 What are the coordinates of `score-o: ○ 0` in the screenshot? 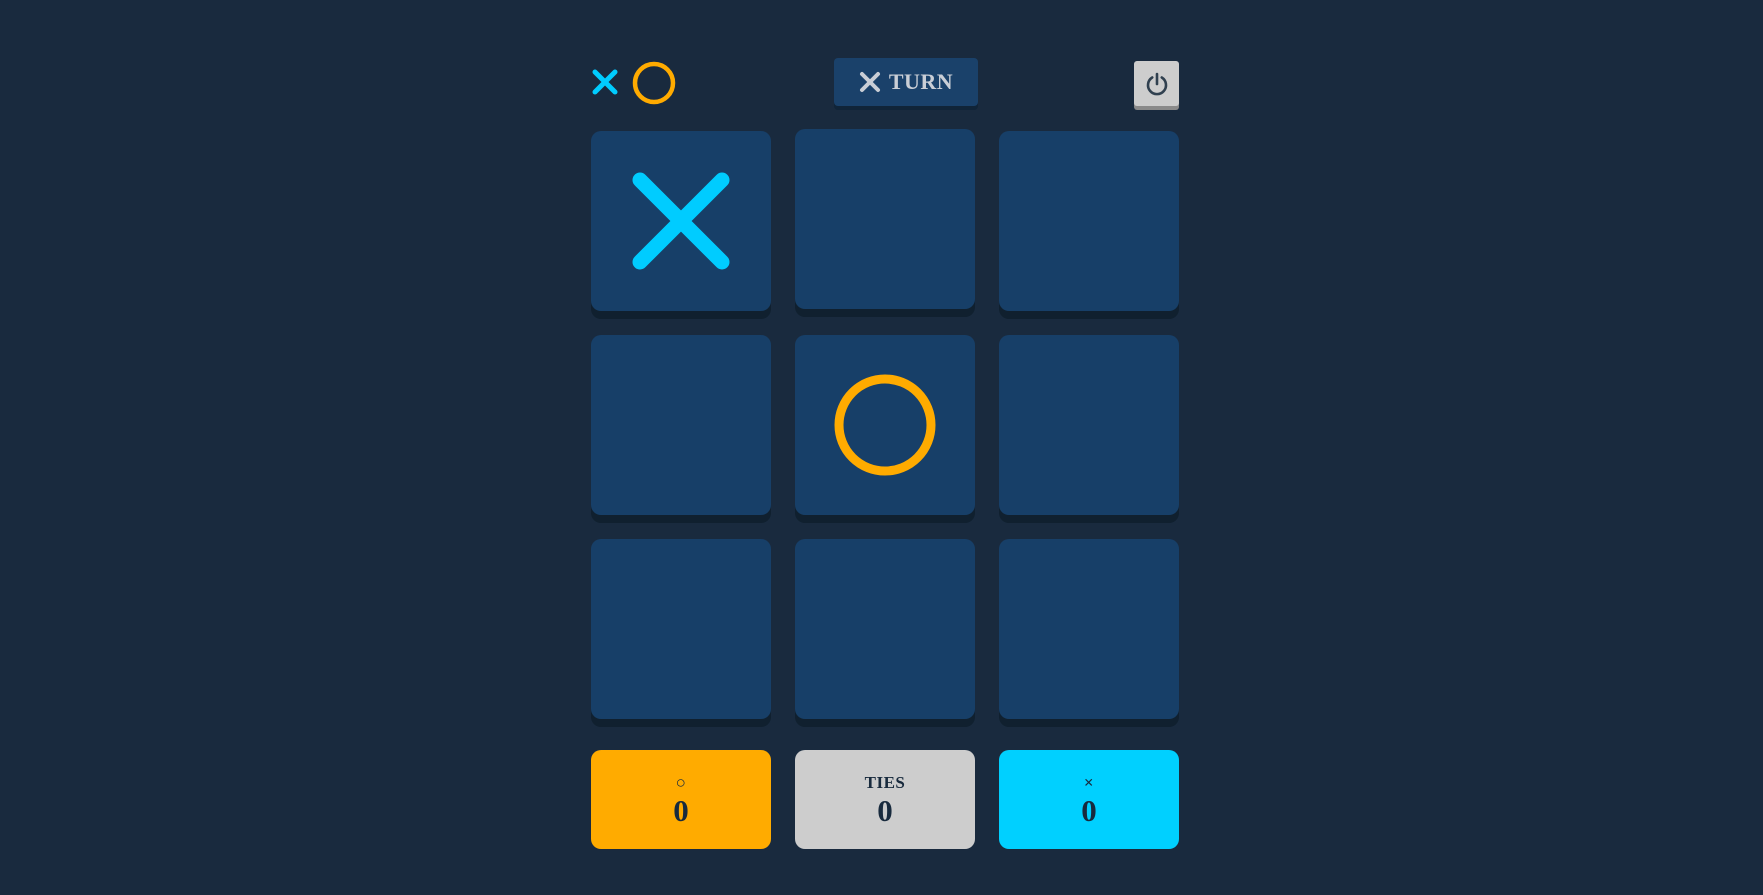 It's located at (681, 799).